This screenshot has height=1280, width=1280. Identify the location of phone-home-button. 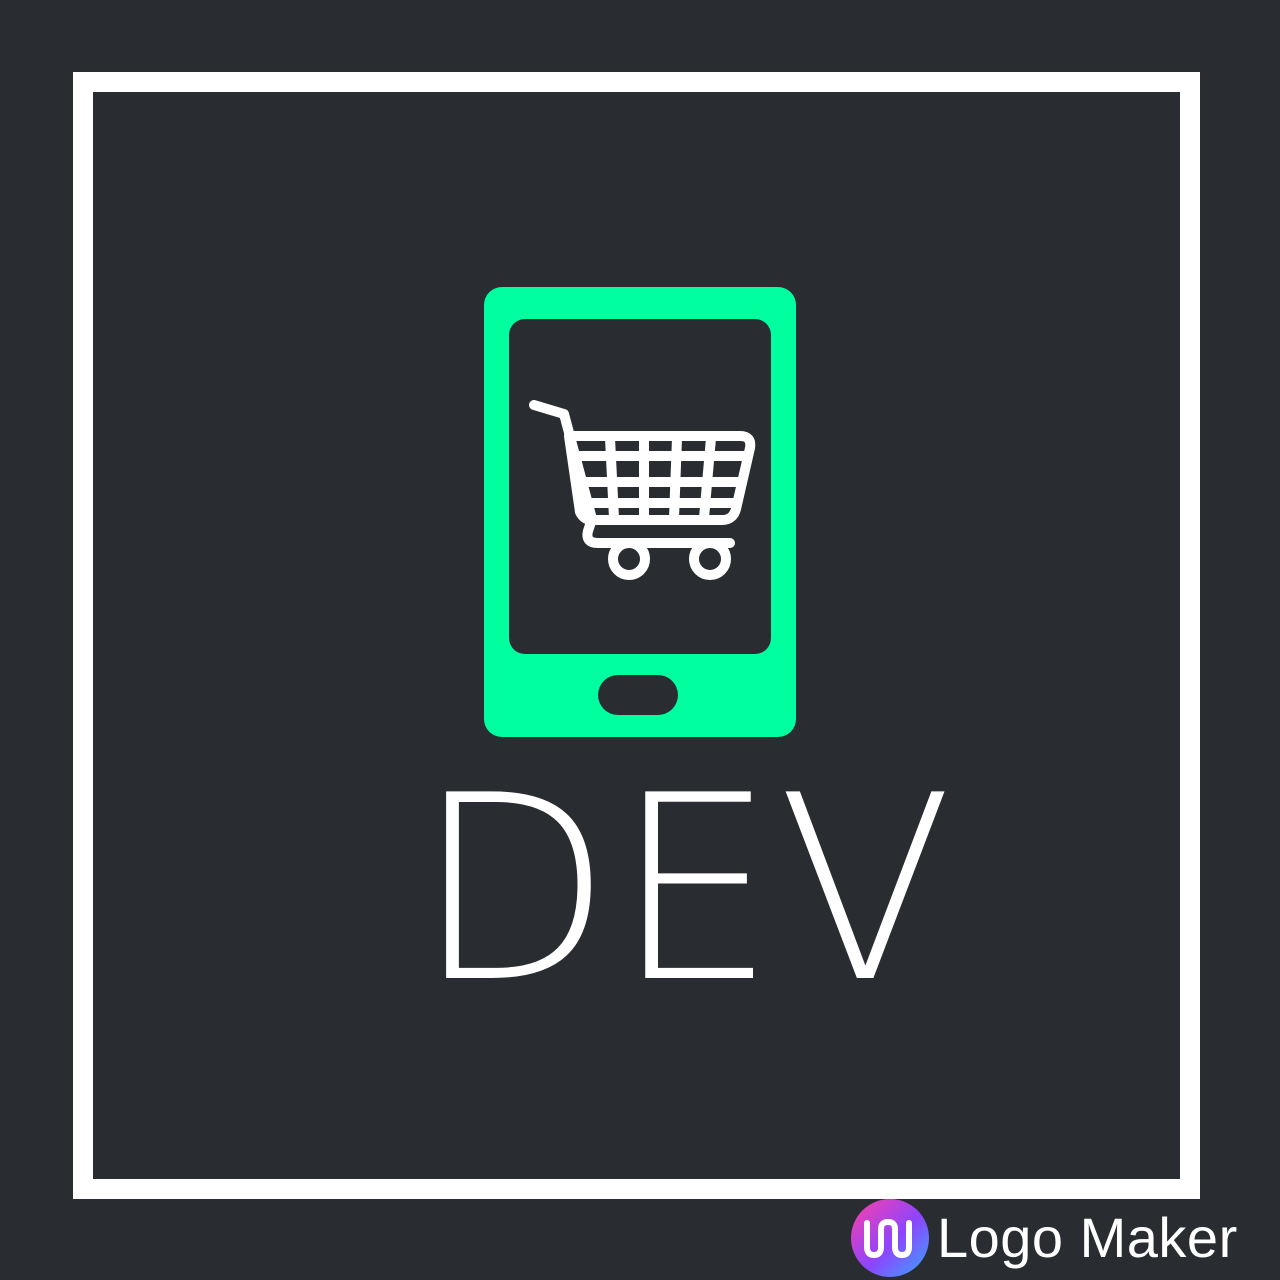
(638, 695).